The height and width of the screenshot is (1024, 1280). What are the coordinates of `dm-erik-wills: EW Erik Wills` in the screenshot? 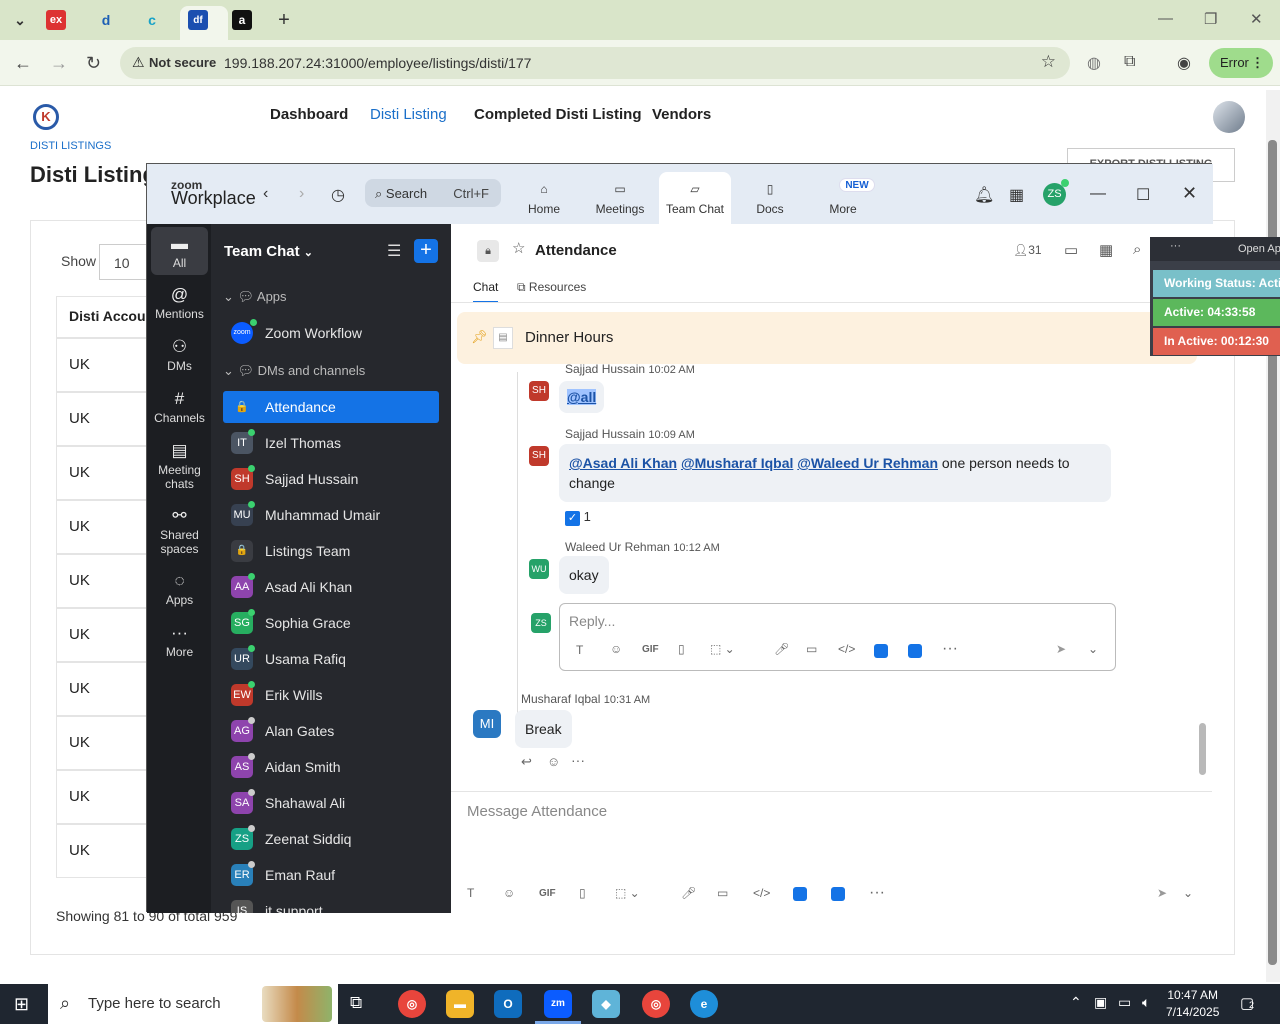 It's located at (331, 695).